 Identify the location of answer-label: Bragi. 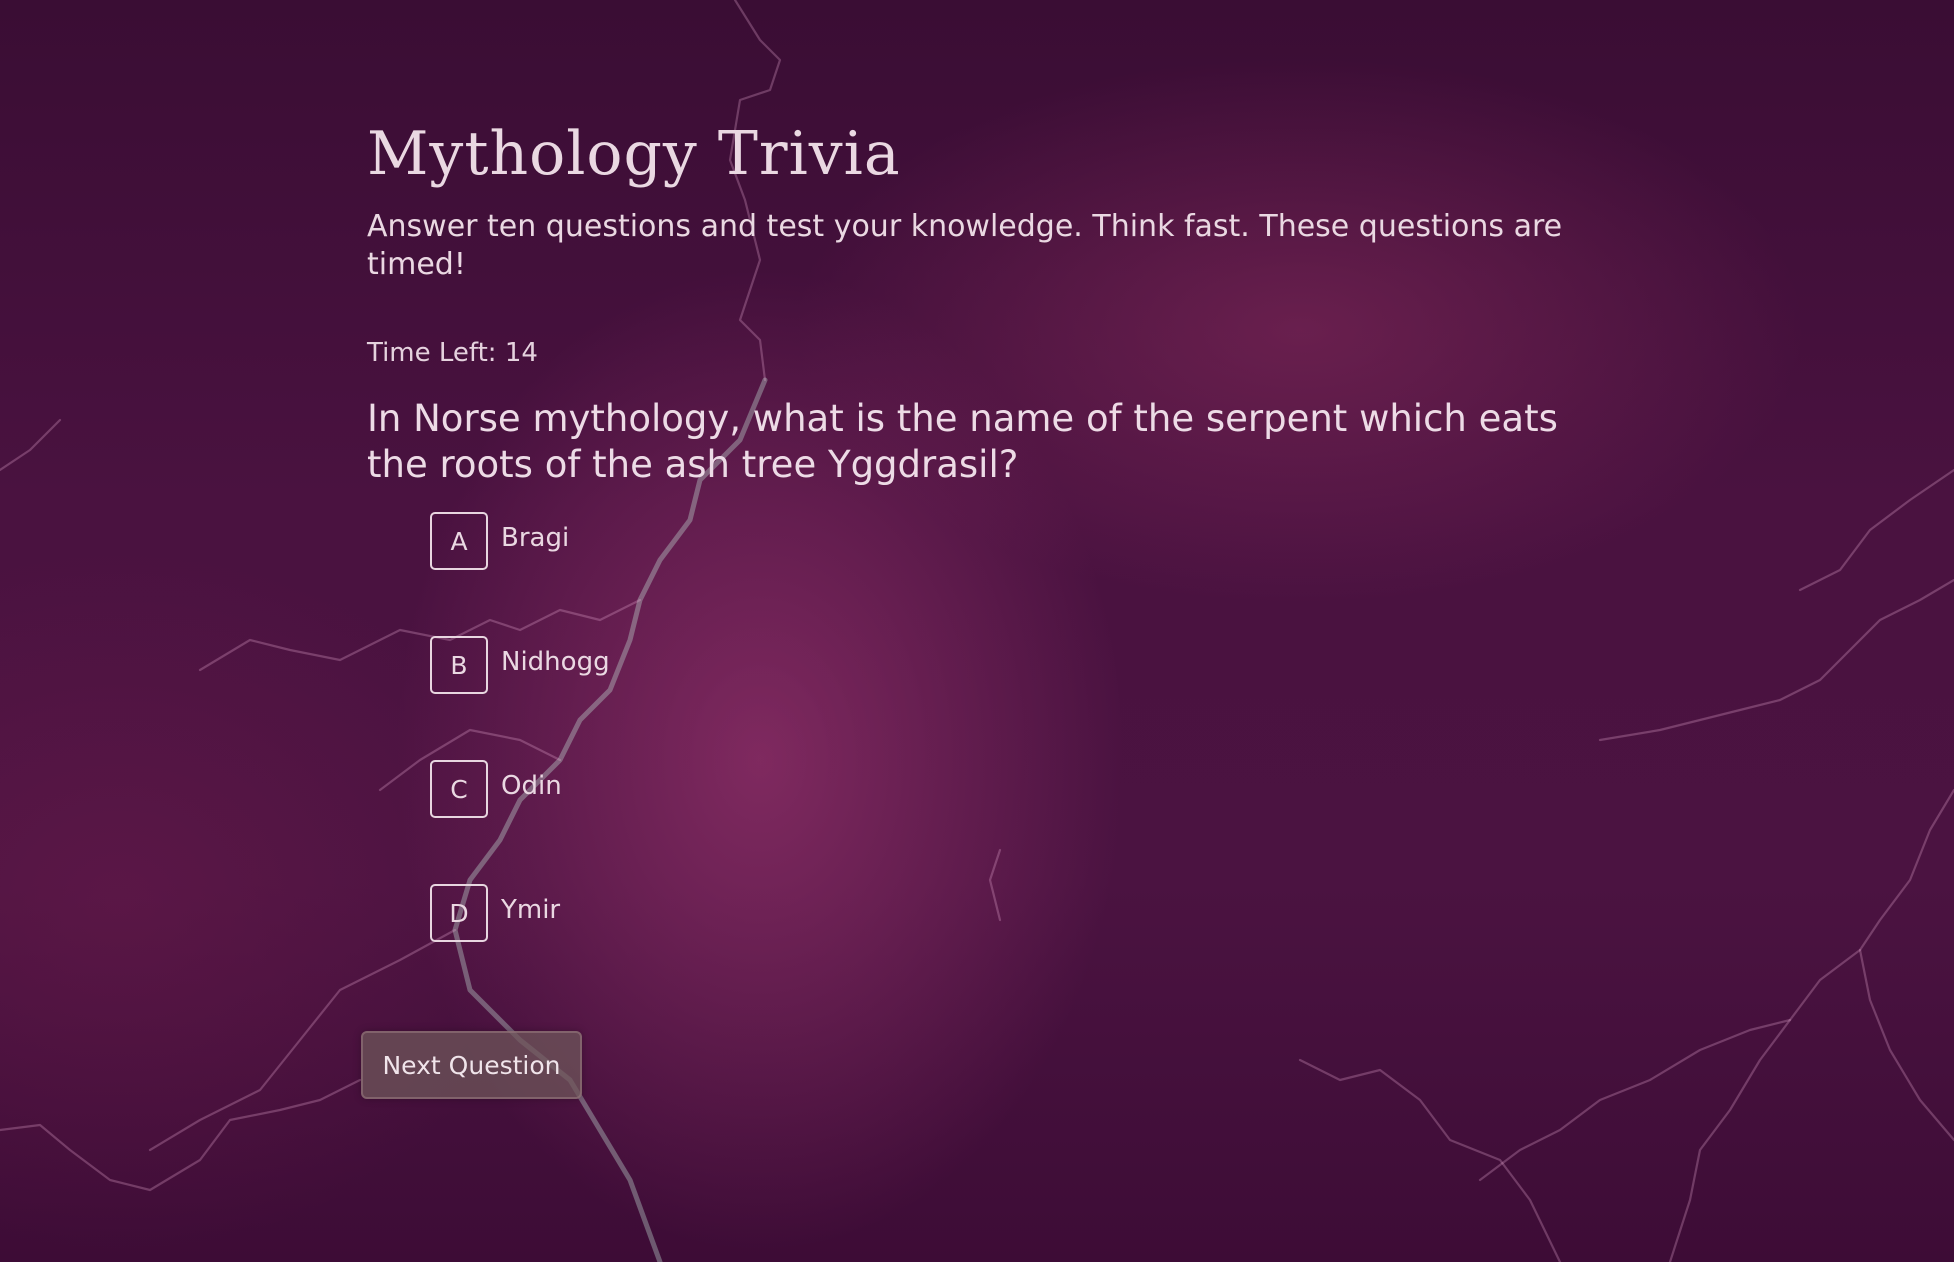
(535, 538).